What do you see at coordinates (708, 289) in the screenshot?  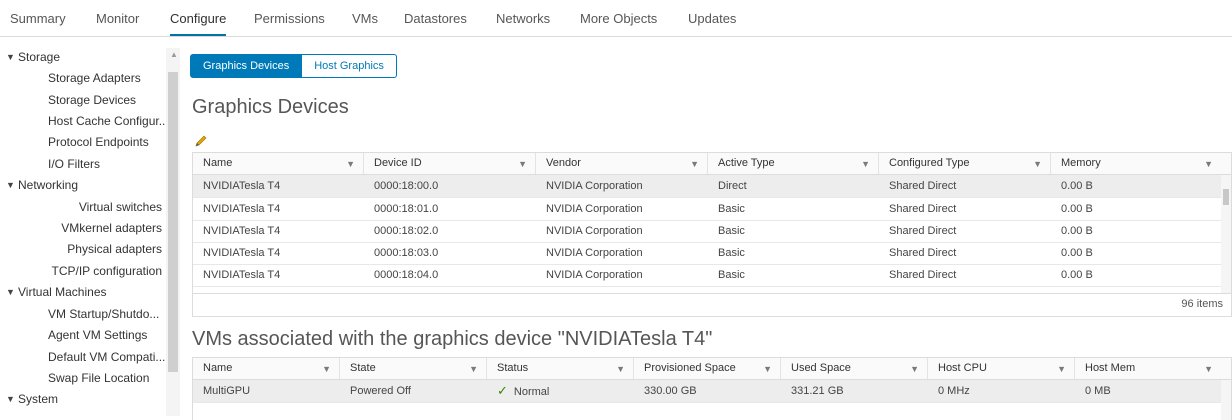 I see `table-row-partial` at bounding box center [708, 289].